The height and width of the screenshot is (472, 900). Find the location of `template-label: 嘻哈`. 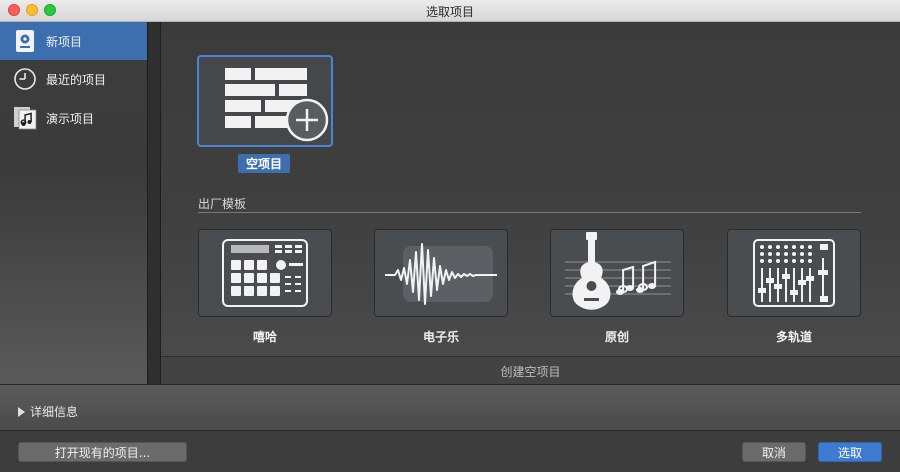

template-label: 嘻哈 is located at coordinates (264, 337).